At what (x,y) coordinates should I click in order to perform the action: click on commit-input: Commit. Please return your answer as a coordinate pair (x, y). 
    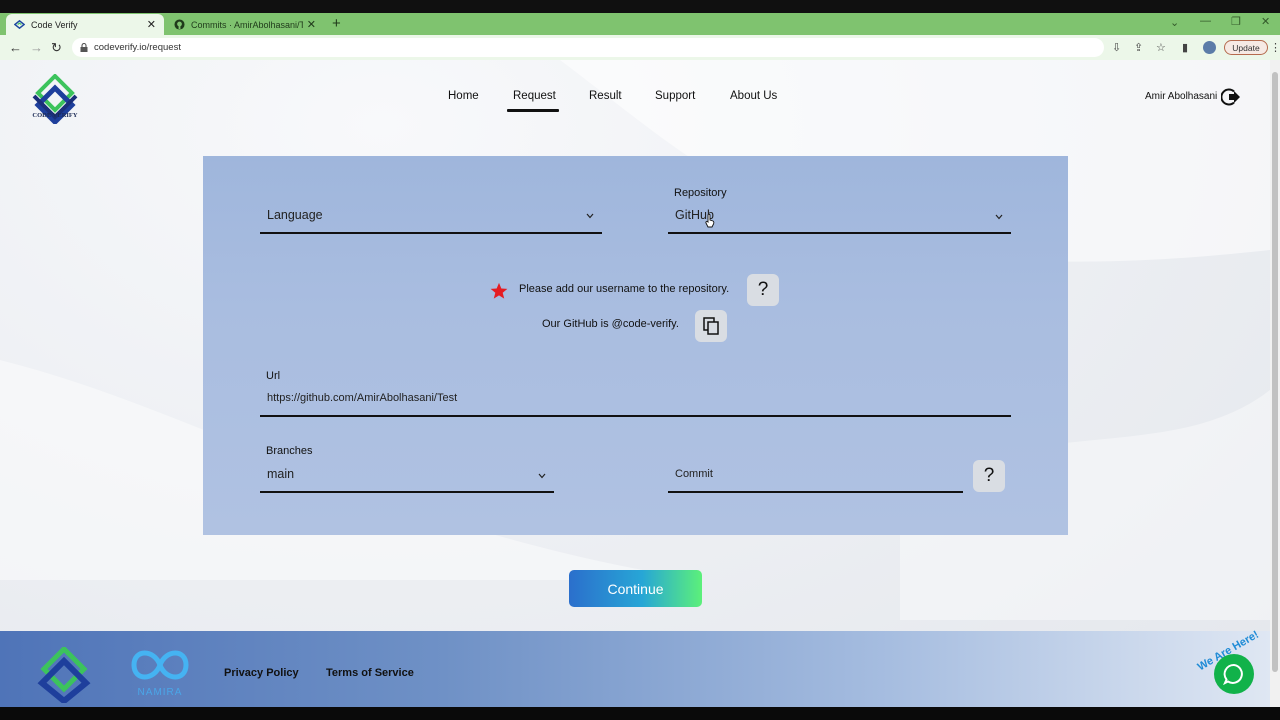
    Looking at the image, I should click on (815, 477).